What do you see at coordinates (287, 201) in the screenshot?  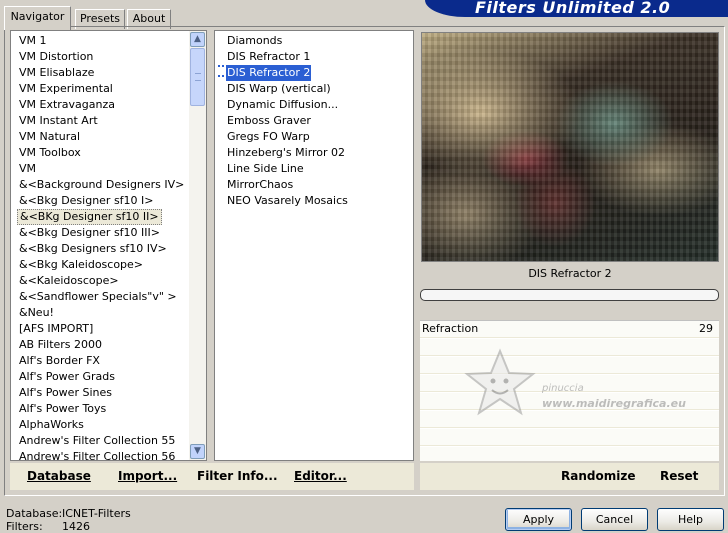 I see `filter-item: NEO Vasarely Mosaics` at bounding box center [287, 201].